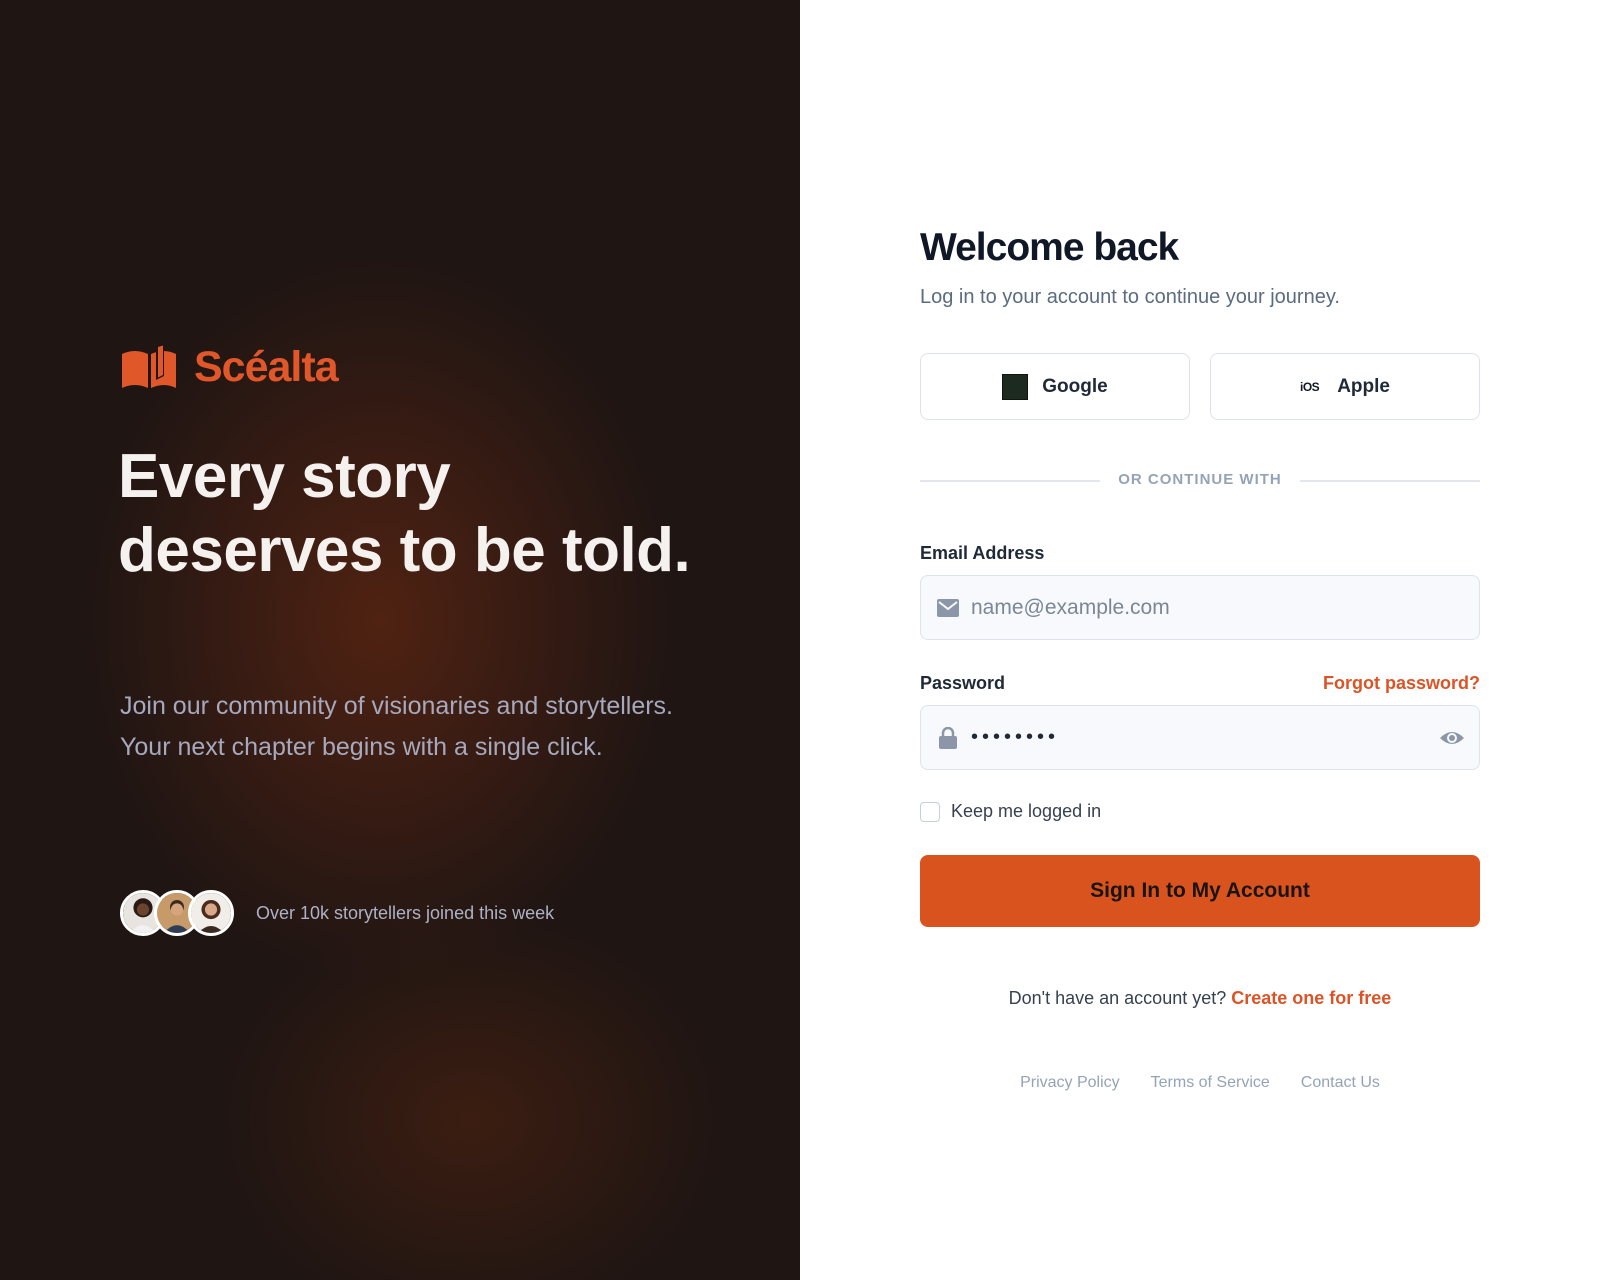  I want to click on social-proof-text: Over 10k storytellers joined this week, so click(405, 912).